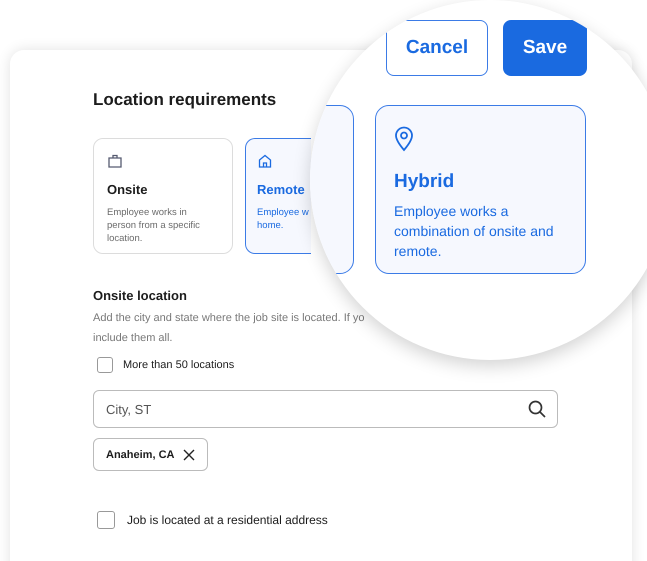 The height and width of the screenshot is (561, 647). What do you see at coordinates (265, 161) in the screenshot?
I see `house-icon` at bounding box center [265, 161].